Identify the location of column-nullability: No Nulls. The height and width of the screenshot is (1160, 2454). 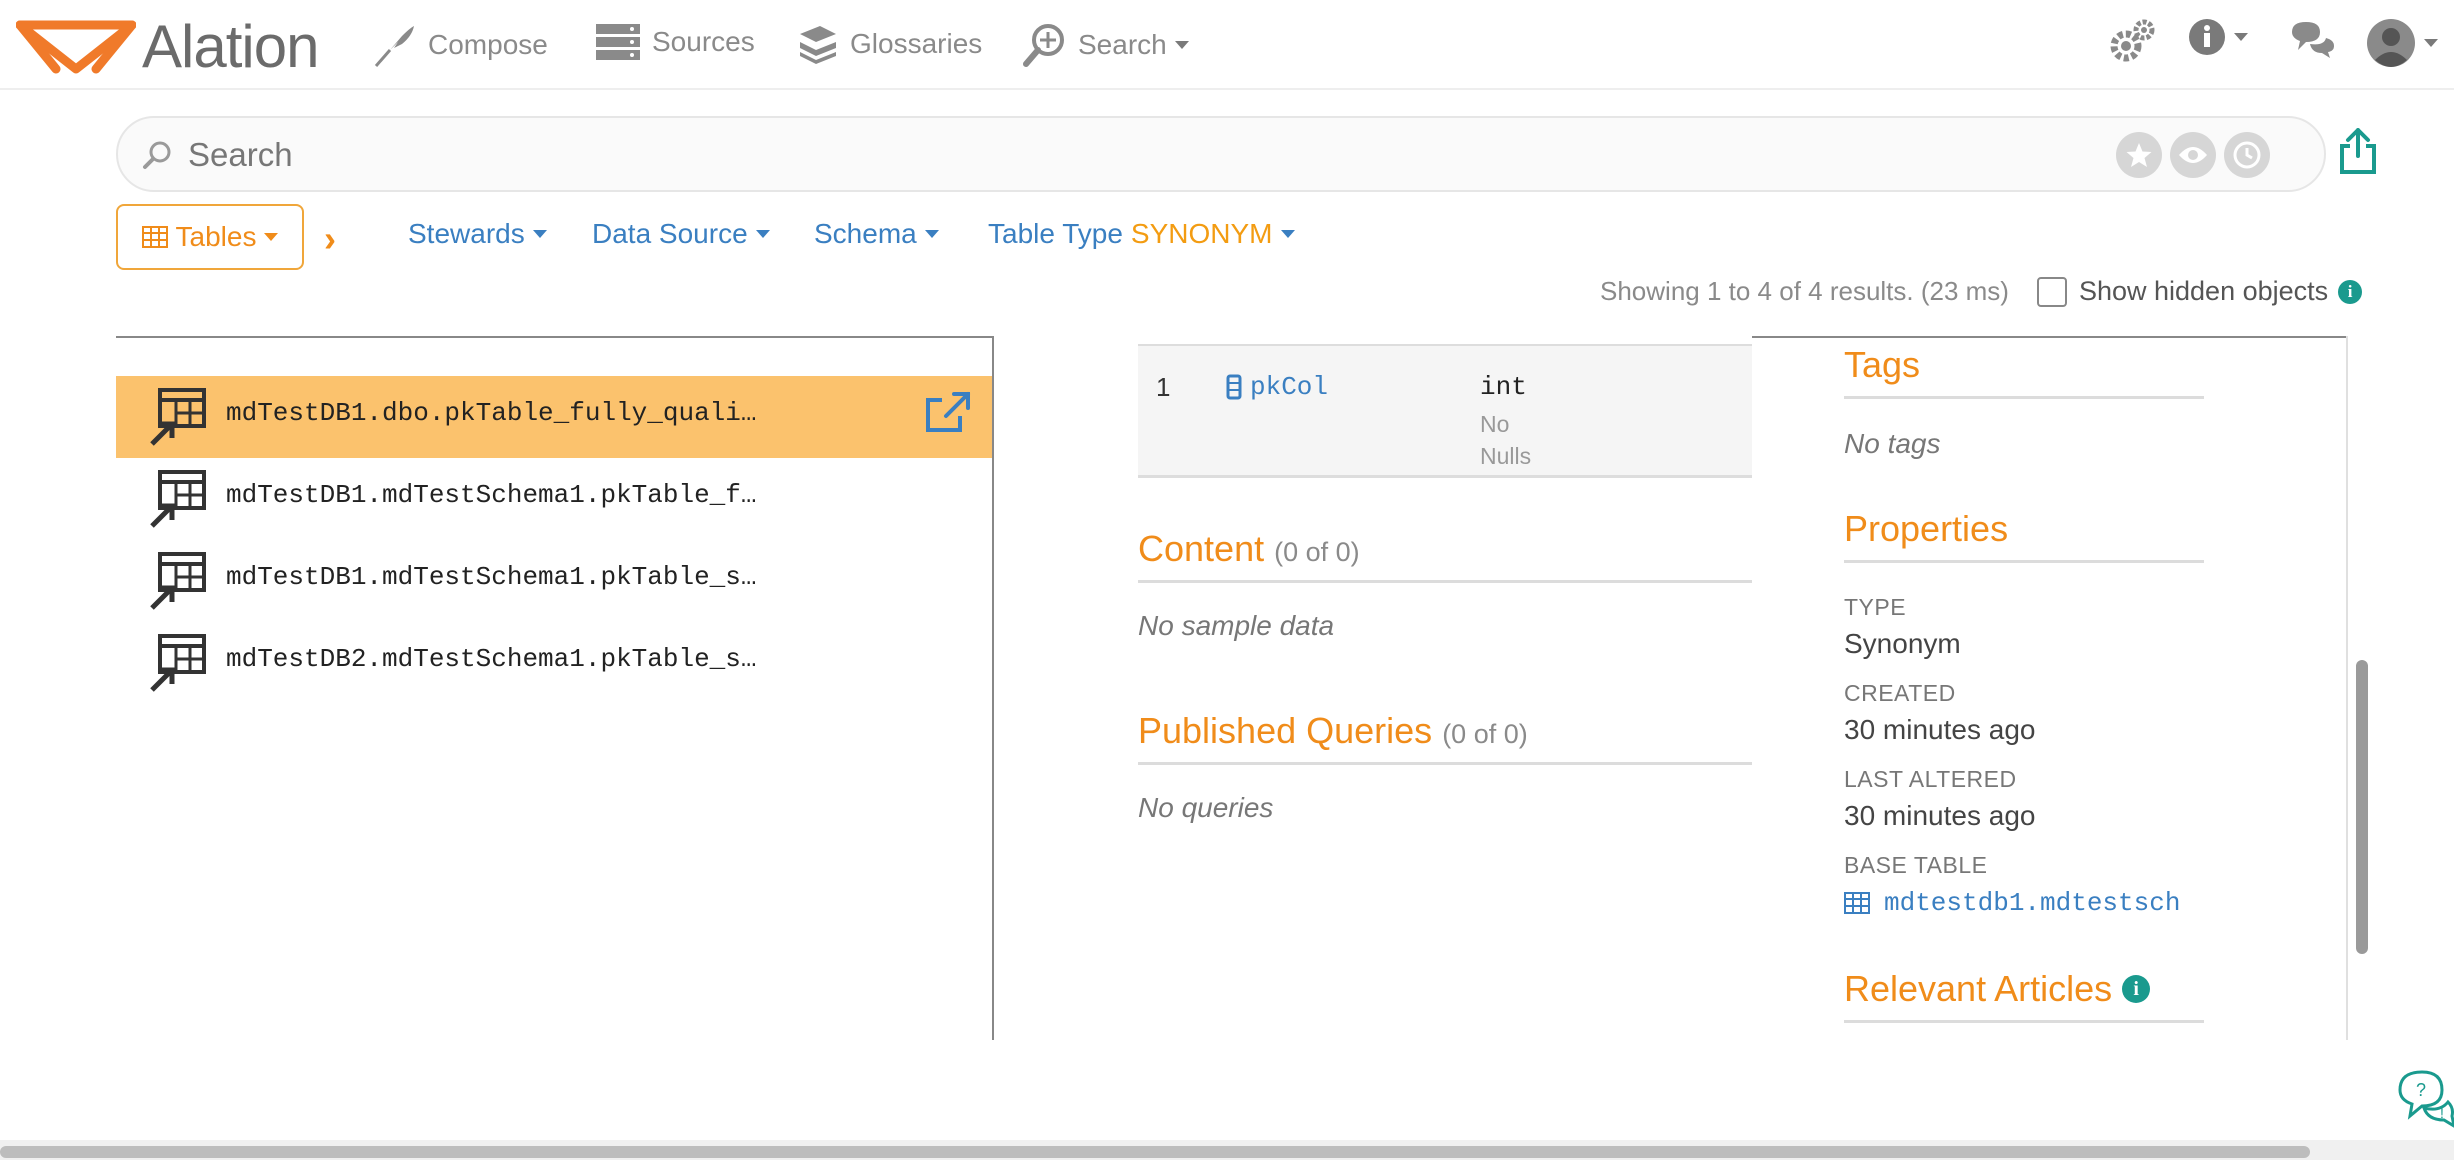
(1505, 440).